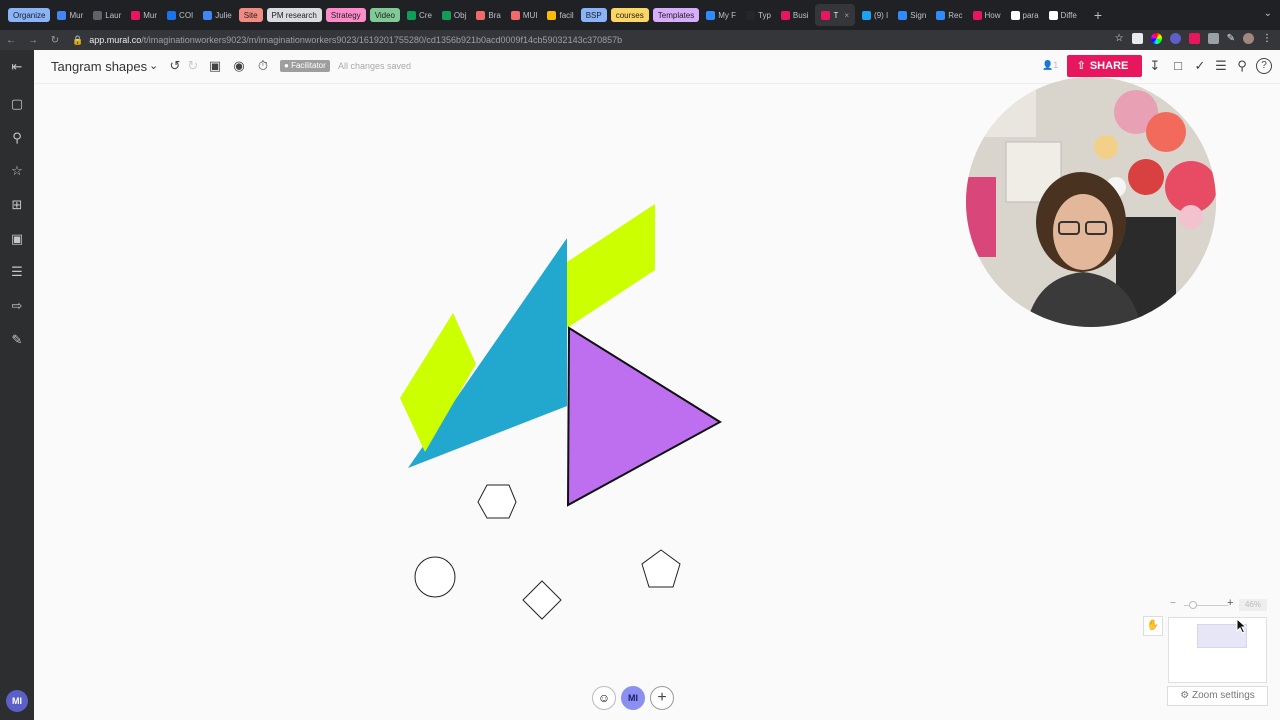 Image resolution: width=1280 pixels, height=720 pixels. Describe the element at coordinates (633, 698) in the screenshot. I see `current-user-avatar: MI` at that location.